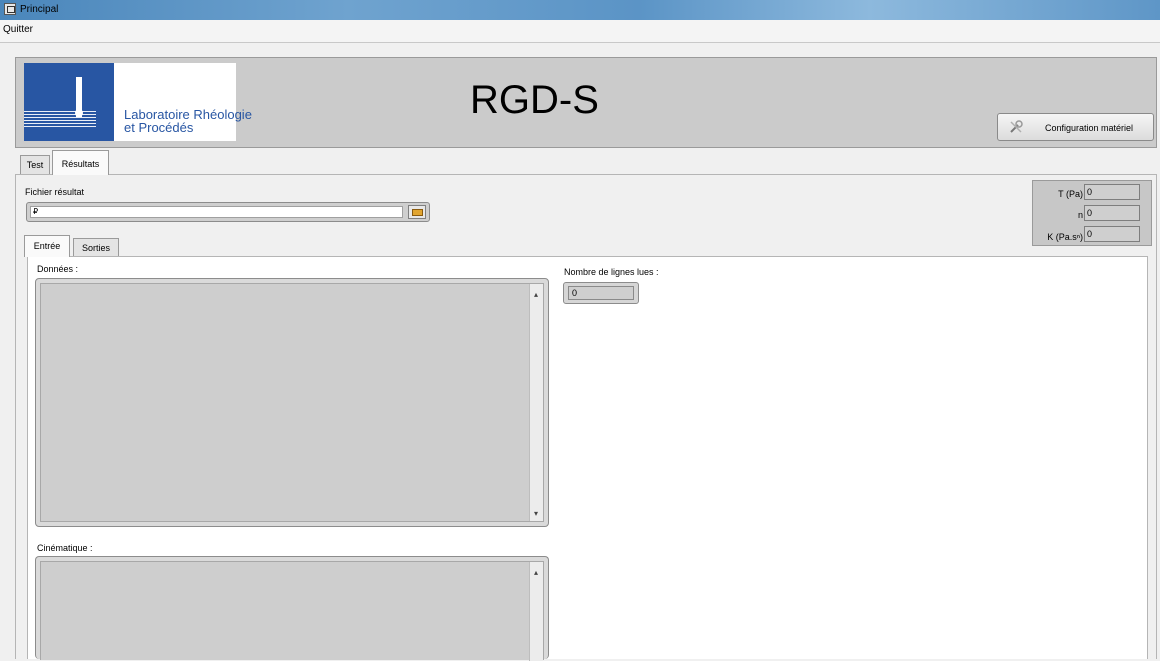  I want to click on tab-entree-label: Entrée, so click(47, 246).